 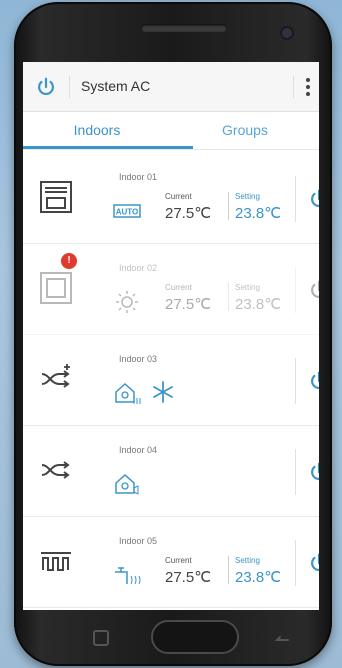 I want to click on heater-coil-icon, so click(x=56, y=561).